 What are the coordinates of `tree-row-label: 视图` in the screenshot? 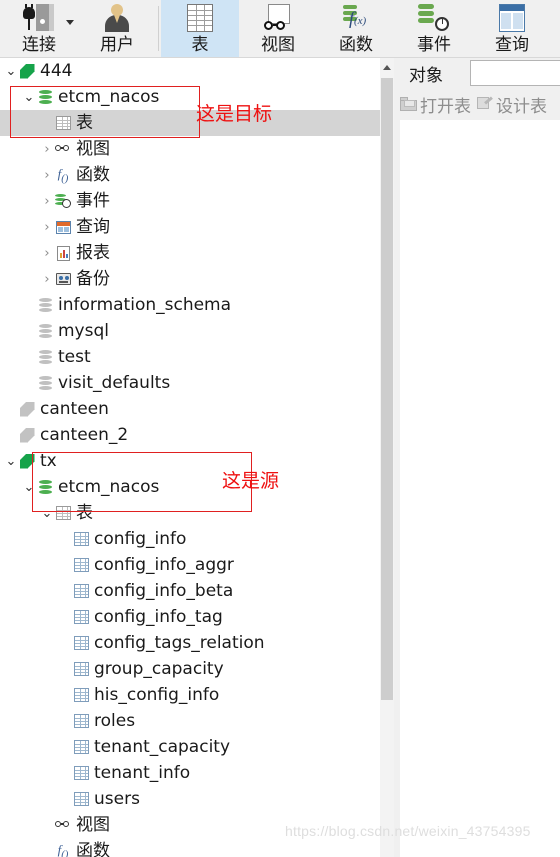 It's located at (93, 149).